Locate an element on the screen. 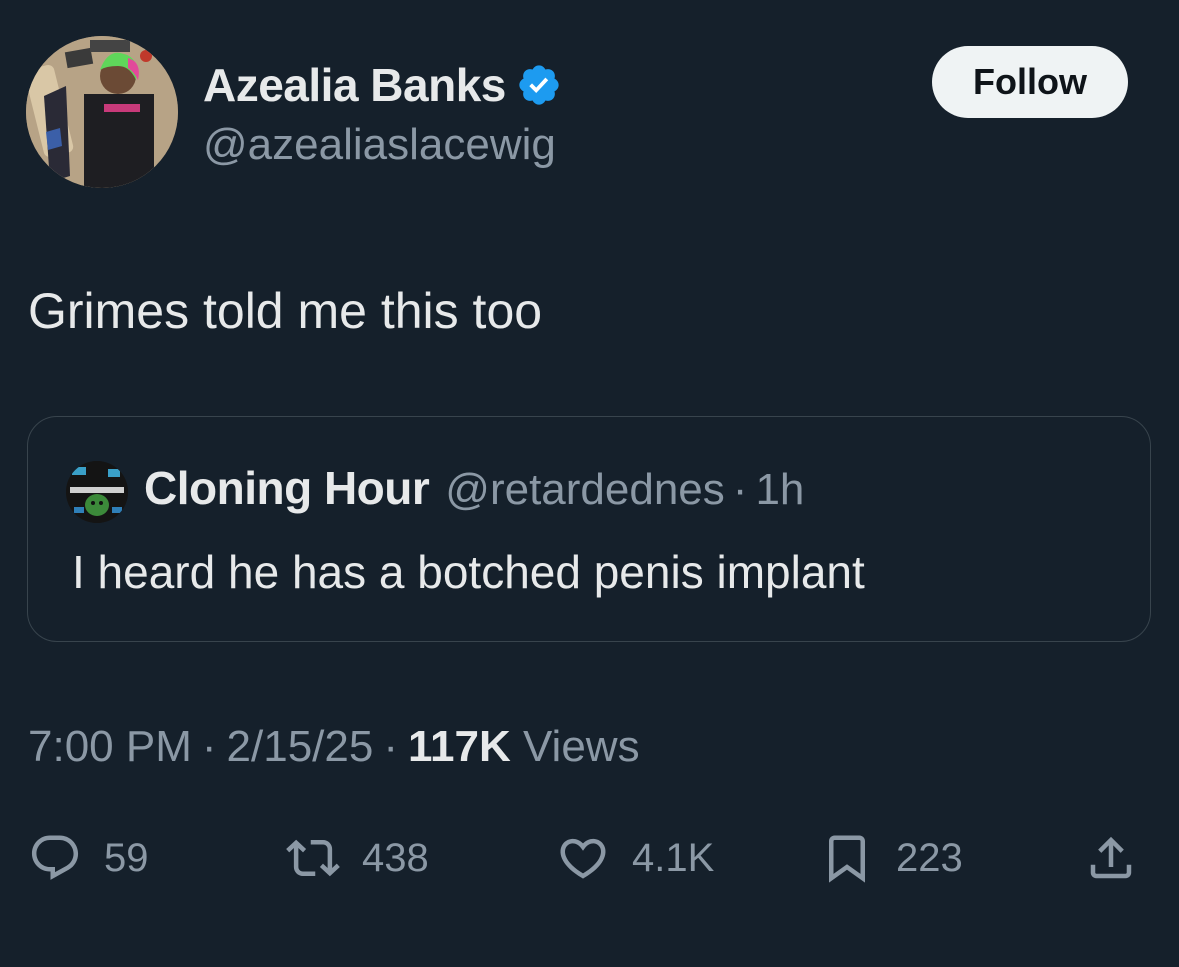  share-icon is located at coordinates (1111, 857).